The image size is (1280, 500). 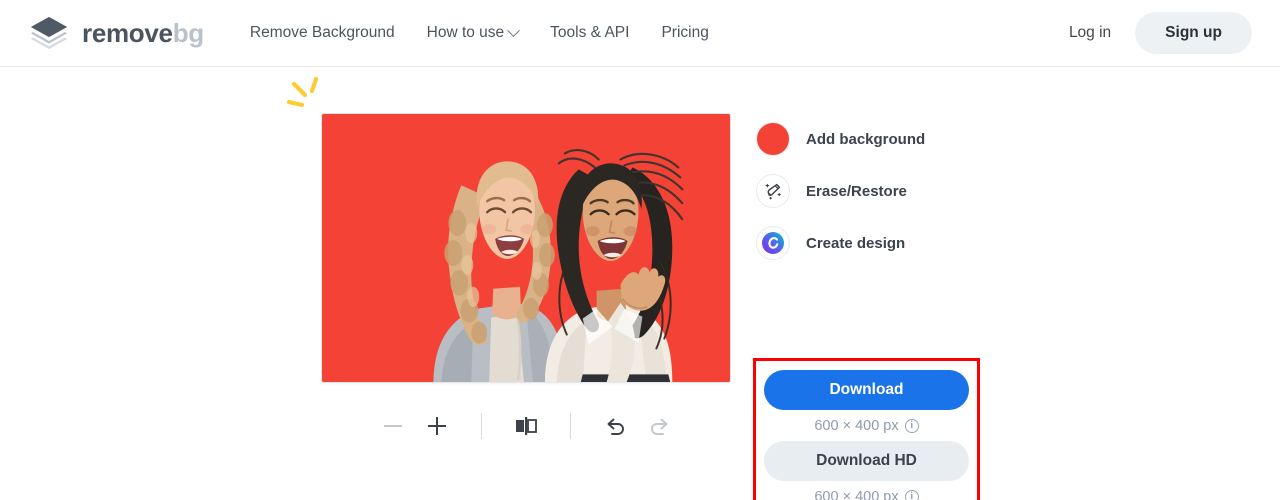 I want to click on nav-label: How to use, so click(x=465, y=32).